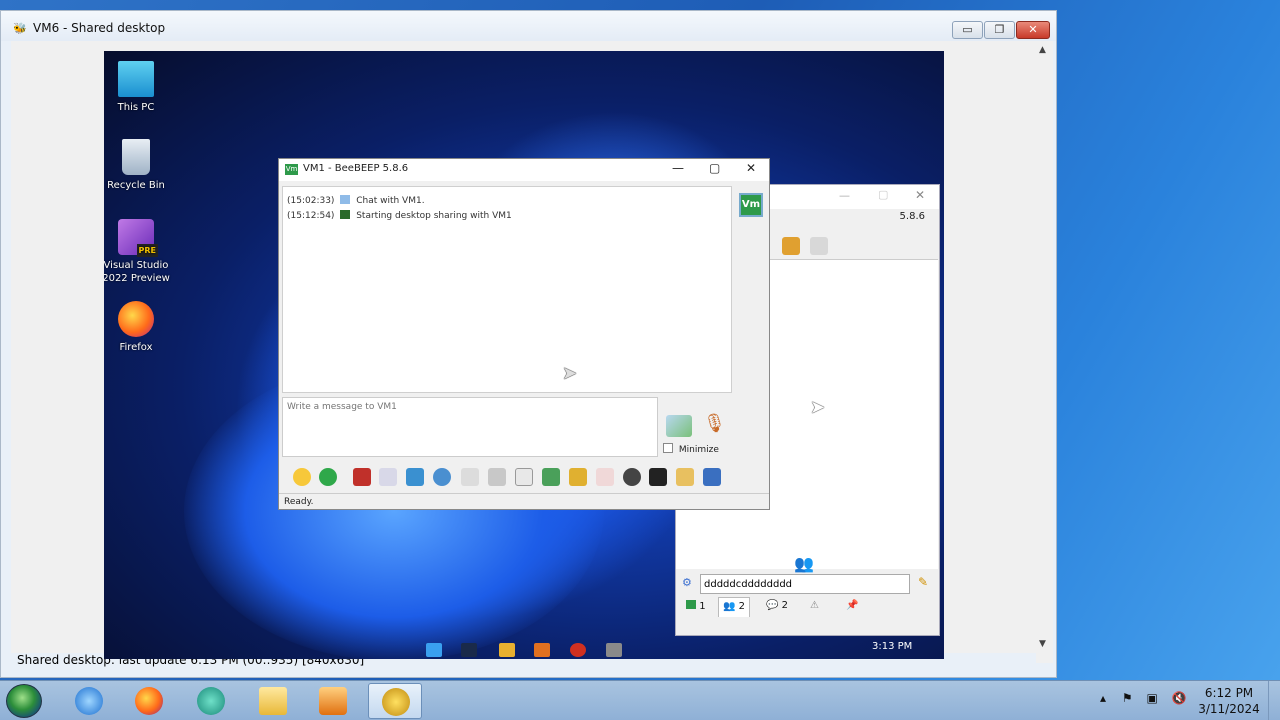 This screenshot has width=1280, height=720. What do you see at coordinates (302, 477) in the screenshot?
I see `emoticon-icon` at bounding box center [302, 477].